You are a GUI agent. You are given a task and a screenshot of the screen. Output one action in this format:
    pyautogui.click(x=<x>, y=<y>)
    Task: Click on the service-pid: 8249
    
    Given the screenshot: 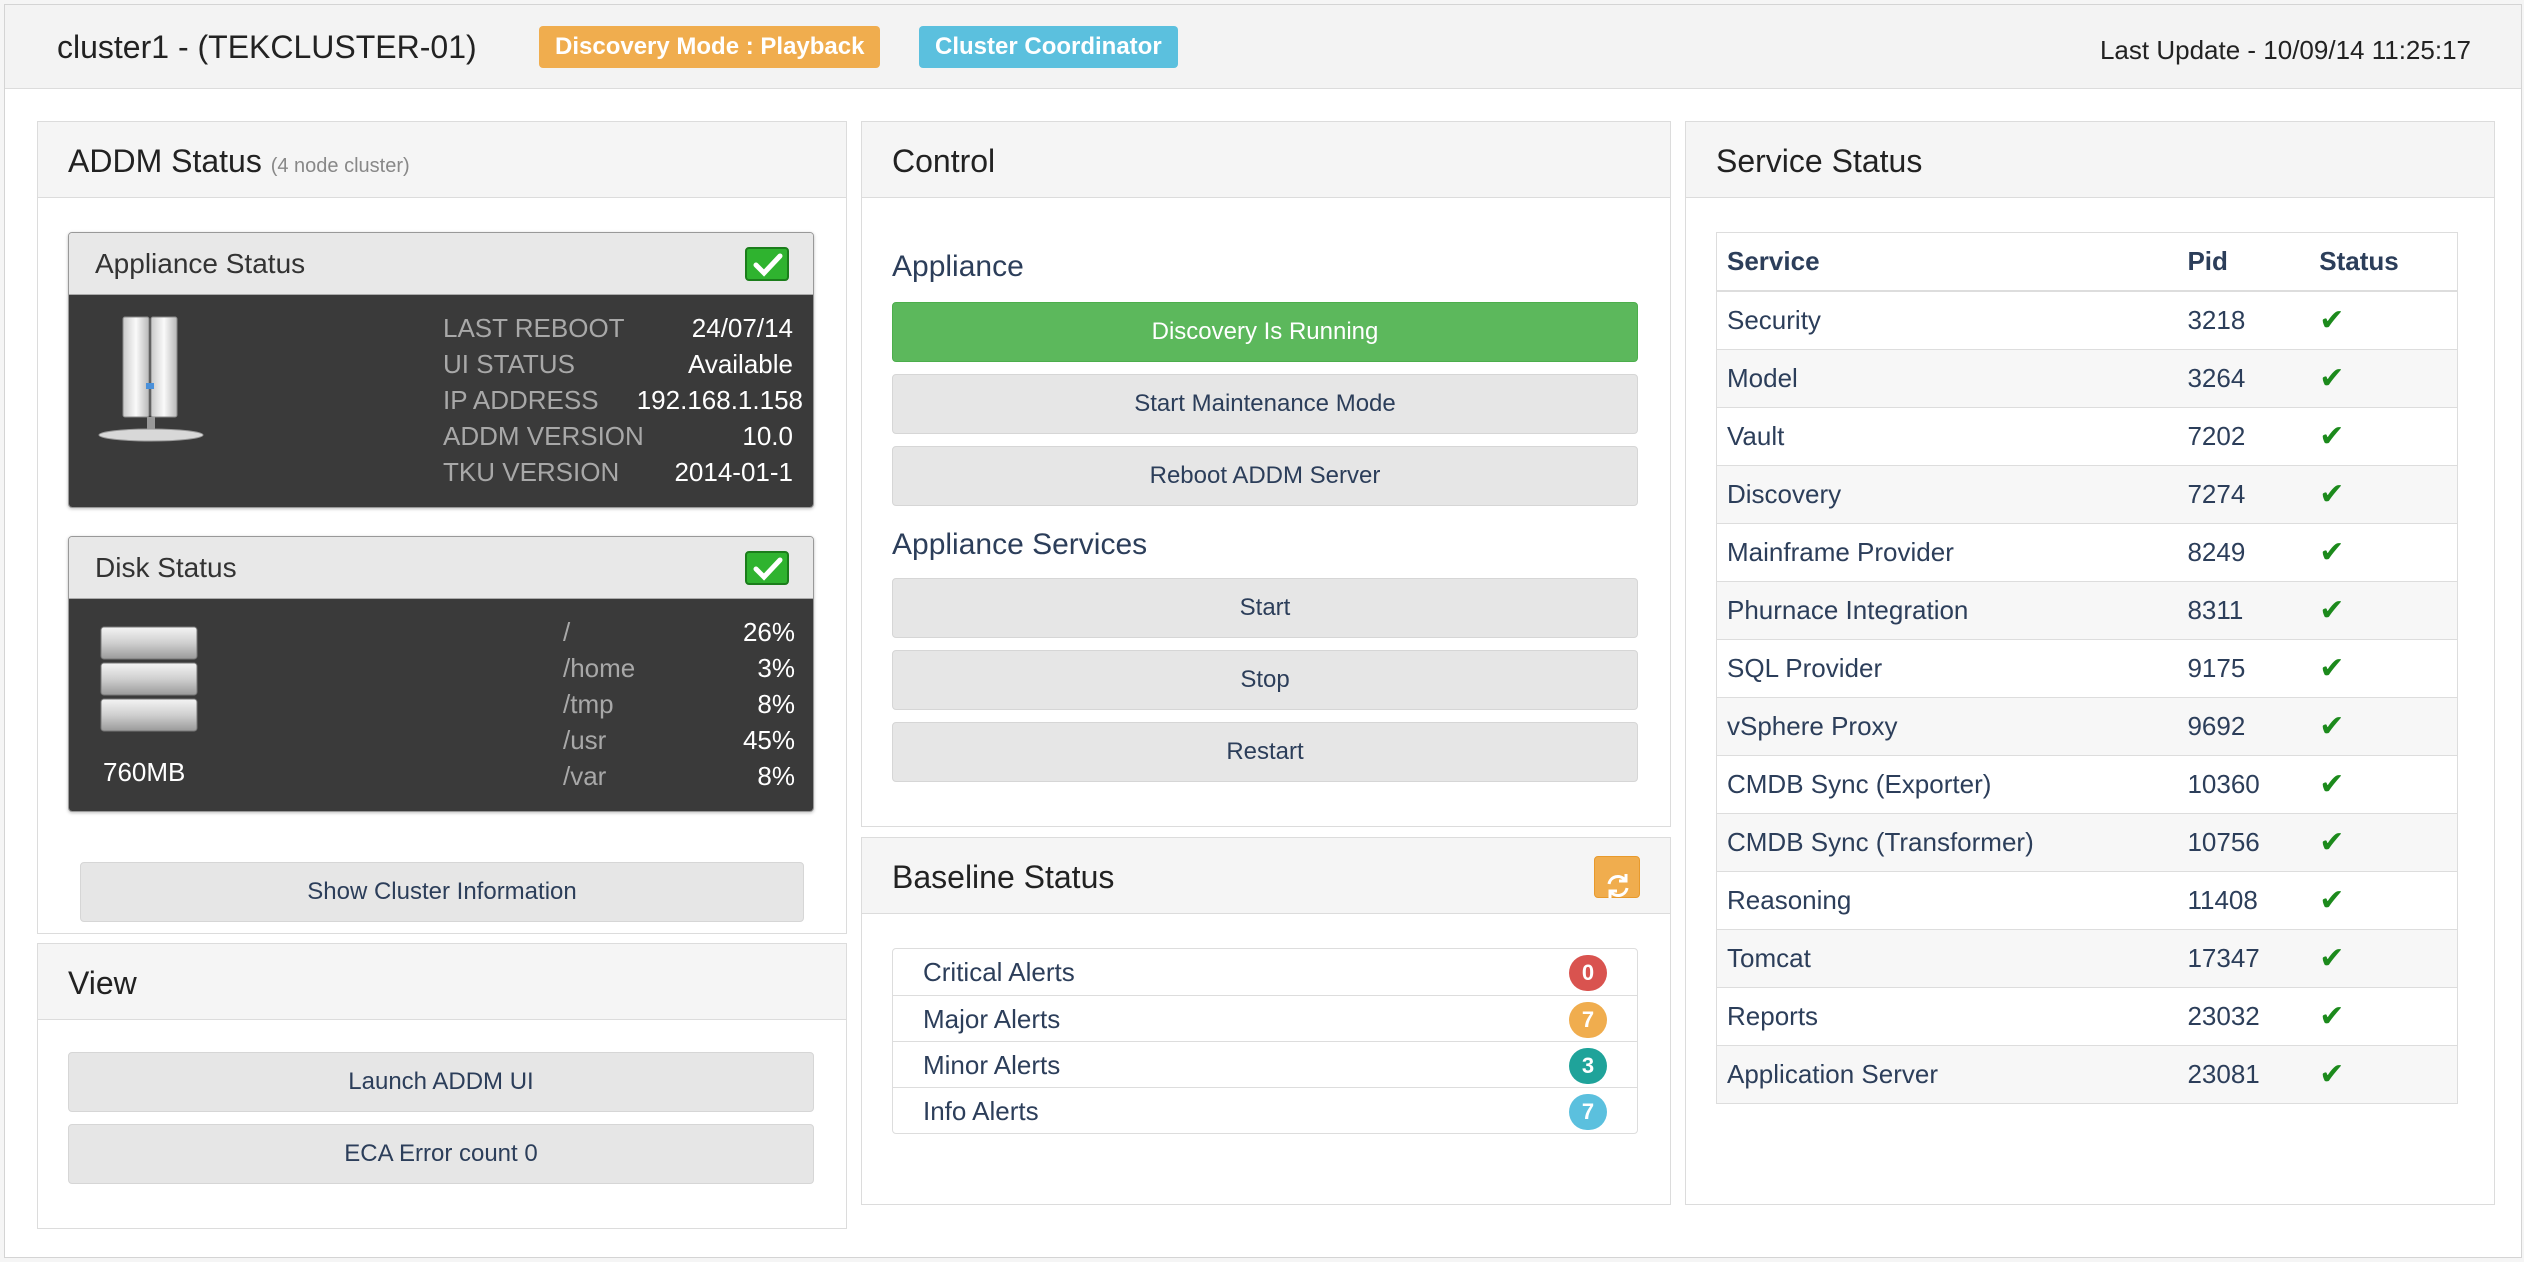 What is the action you would take?
    pyautogui.click(x=2243, y=551)
    